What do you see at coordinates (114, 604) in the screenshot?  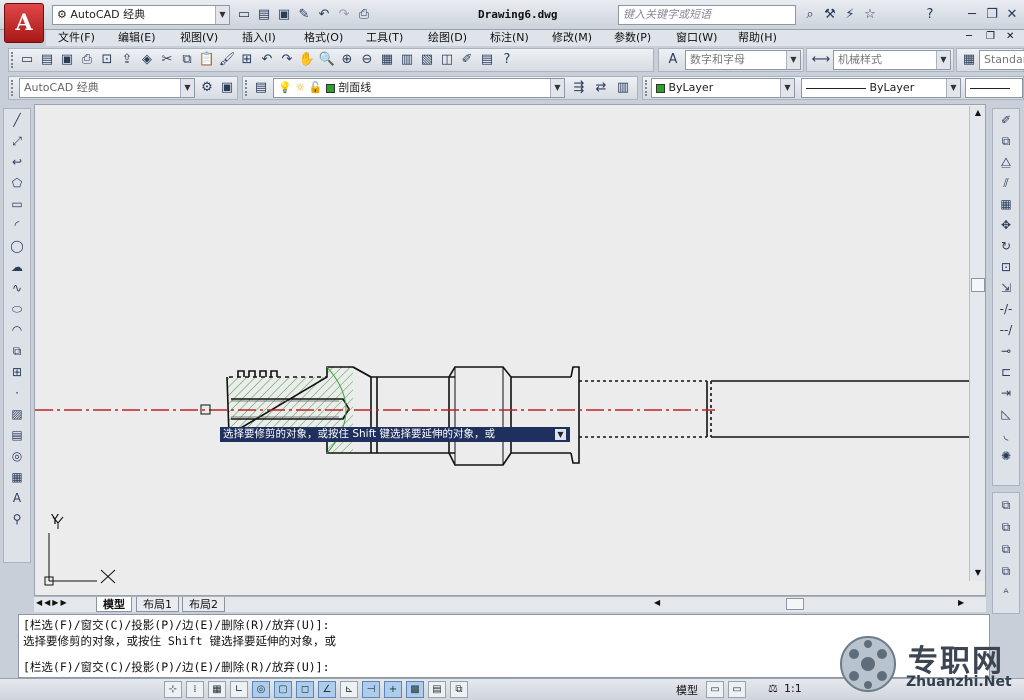 I see `tab-model: 模型` at bounding box center [114, 604].